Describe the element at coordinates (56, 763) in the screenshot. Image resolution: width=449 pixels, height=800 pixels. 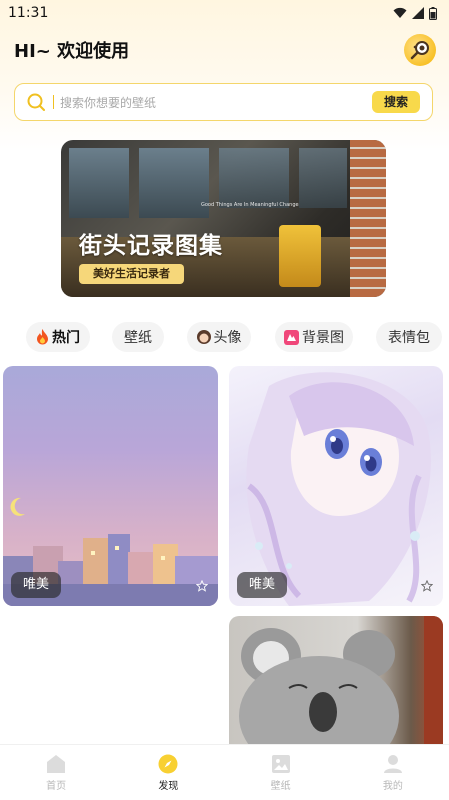
I see `home-icon` at that location.